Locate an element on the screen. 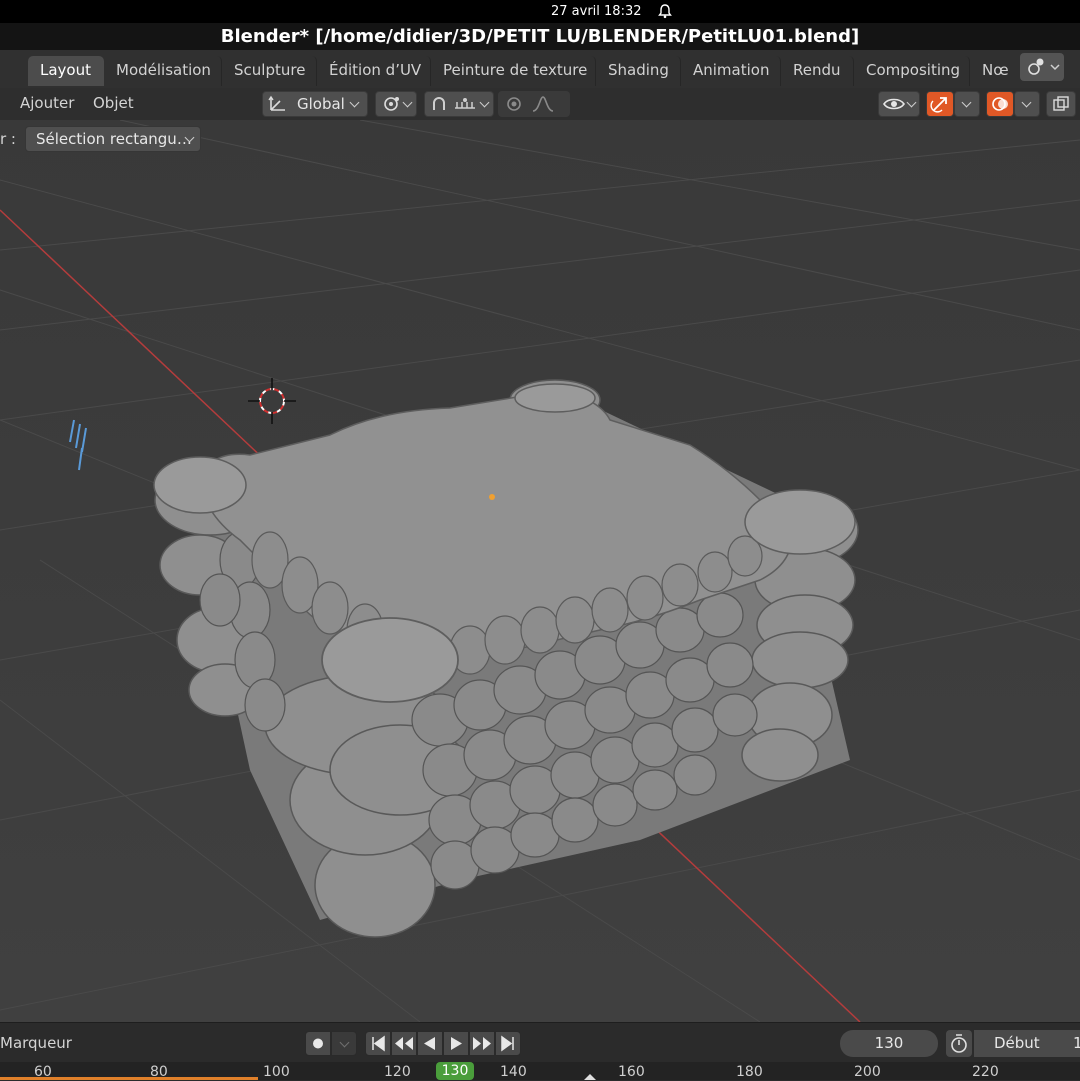 The image size is (1080, 1081). menu-add: Ajouter is located at coordinates (47, 103).